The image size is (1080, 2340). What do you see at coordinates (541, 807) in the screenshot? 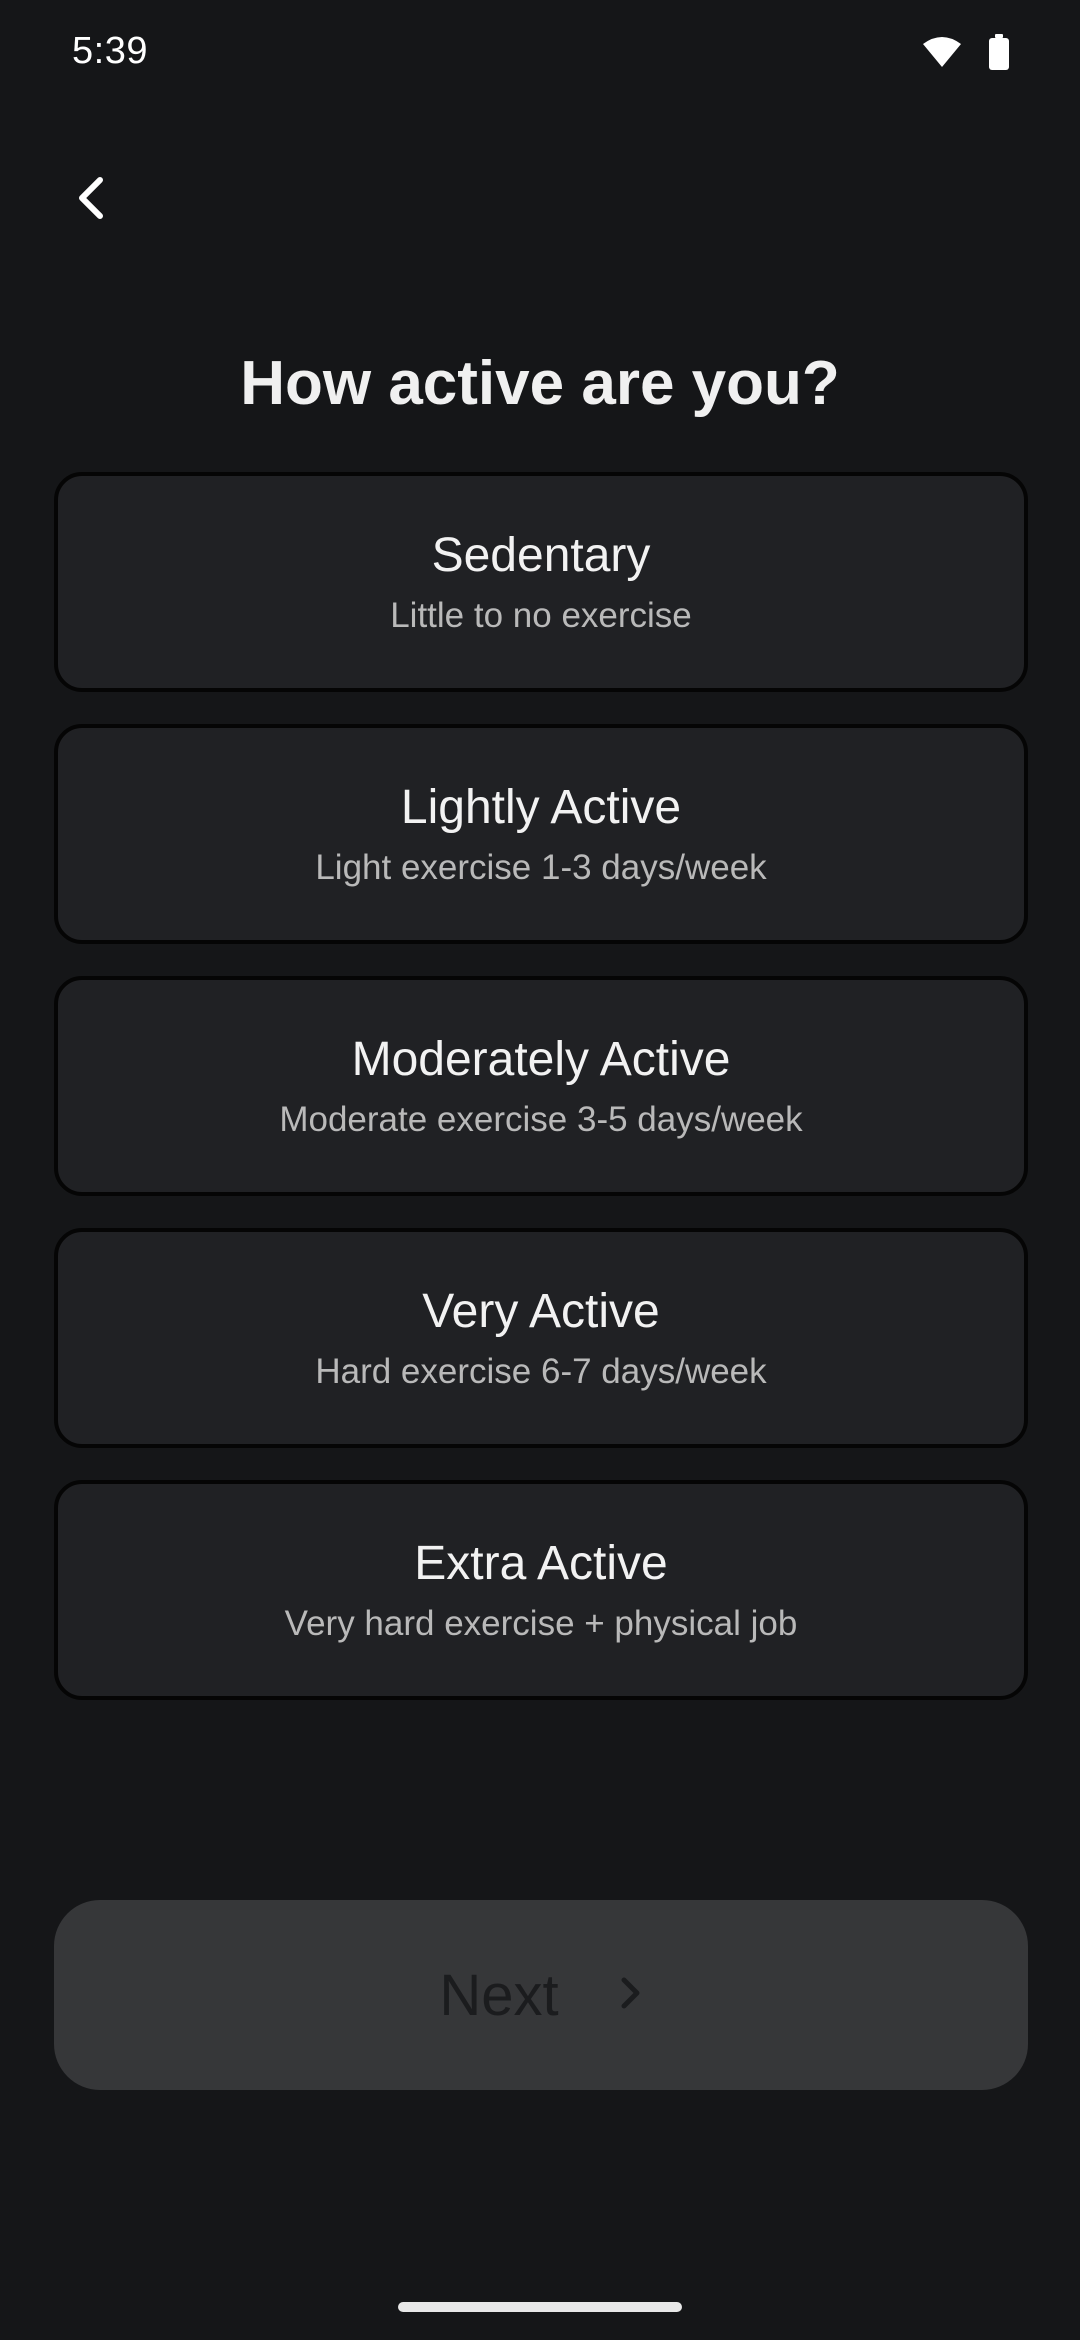
I see `option-title: Lightly Active` at bounding box center [541, 807].